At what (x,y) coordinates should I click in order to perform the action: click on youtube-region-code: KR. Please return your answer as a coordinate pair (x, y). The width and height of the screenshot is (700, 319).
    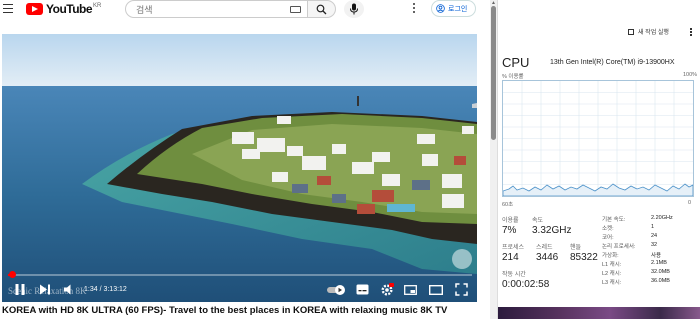
    Looking at the image, I should click on (97, 6).